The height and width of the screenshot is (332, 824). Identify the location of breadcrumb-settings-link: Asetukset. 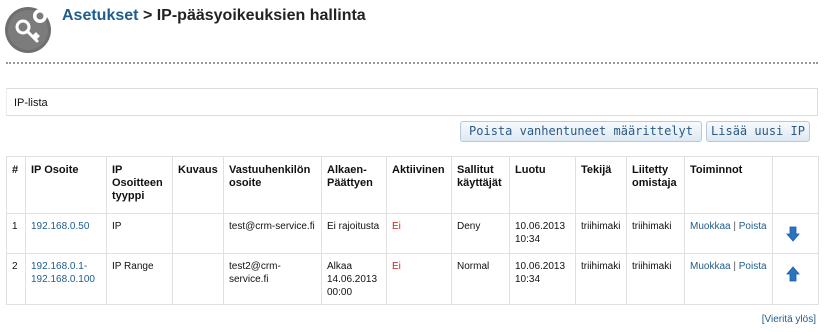
(100, 15).